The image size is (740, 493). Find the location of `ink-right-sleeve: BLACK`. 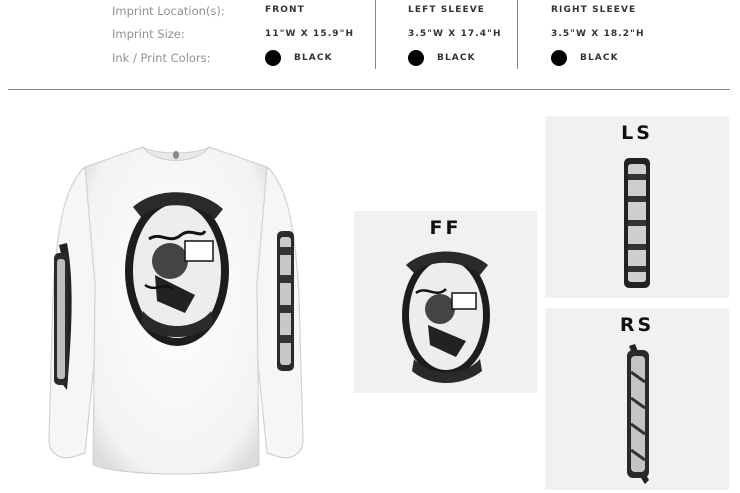

ink-right-sleeve: BLACK is located at coordinates (599, 58).